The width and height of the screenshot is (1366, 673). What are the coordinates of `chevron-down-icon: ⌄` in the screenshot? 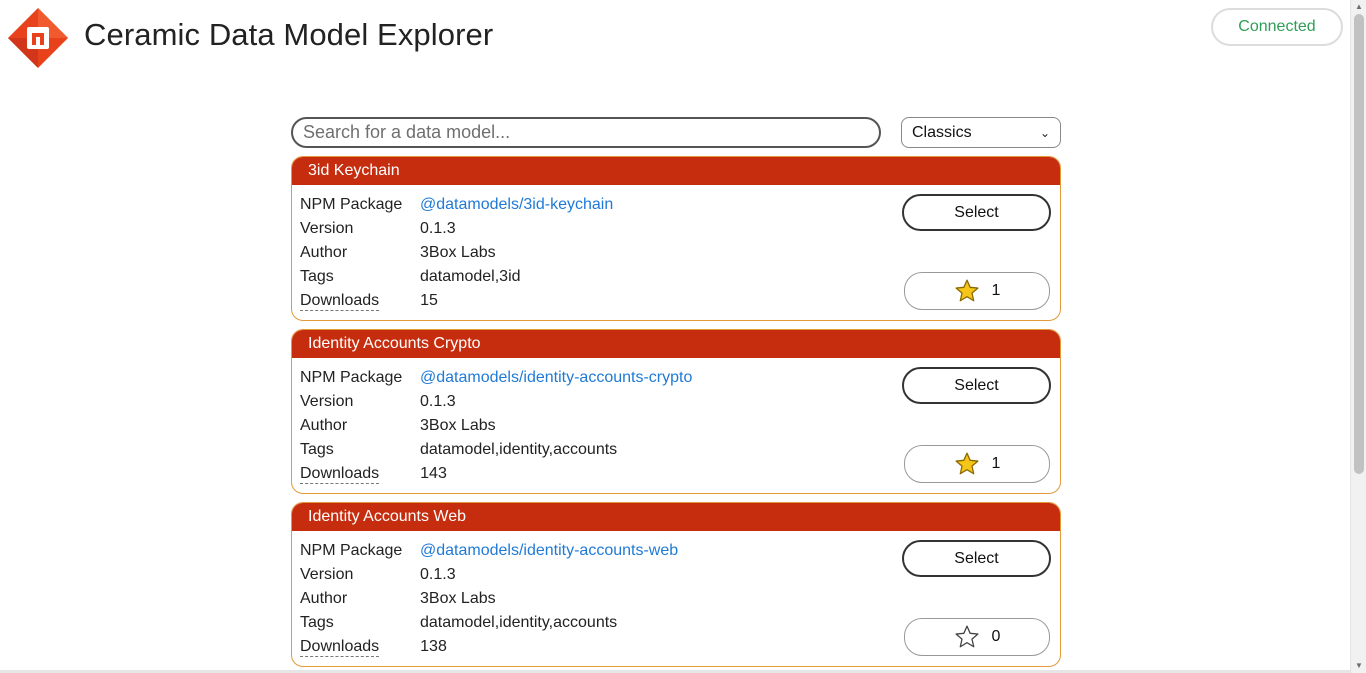 It's located at (1044, 132).